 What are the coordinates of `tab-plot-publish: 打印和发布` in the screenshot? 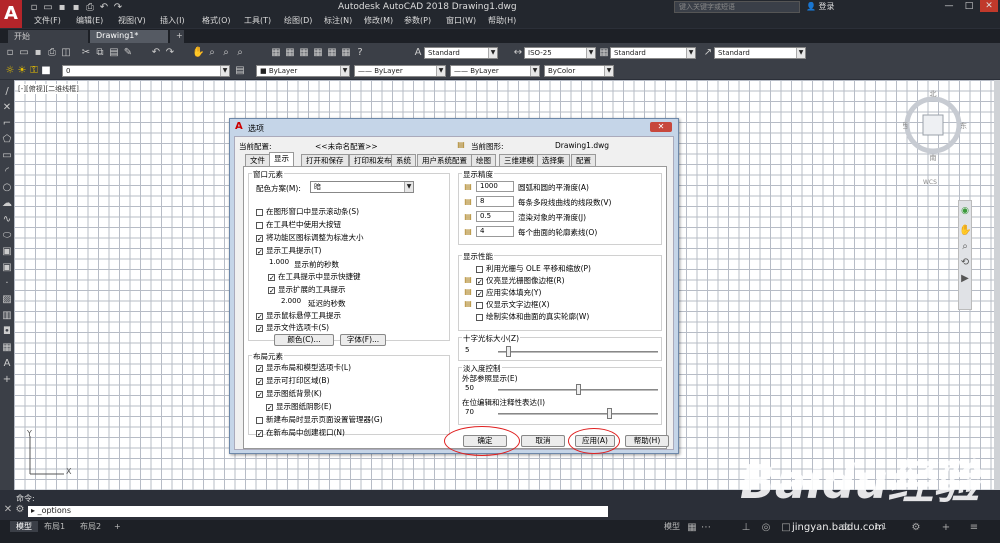 It's located at (373, 160).